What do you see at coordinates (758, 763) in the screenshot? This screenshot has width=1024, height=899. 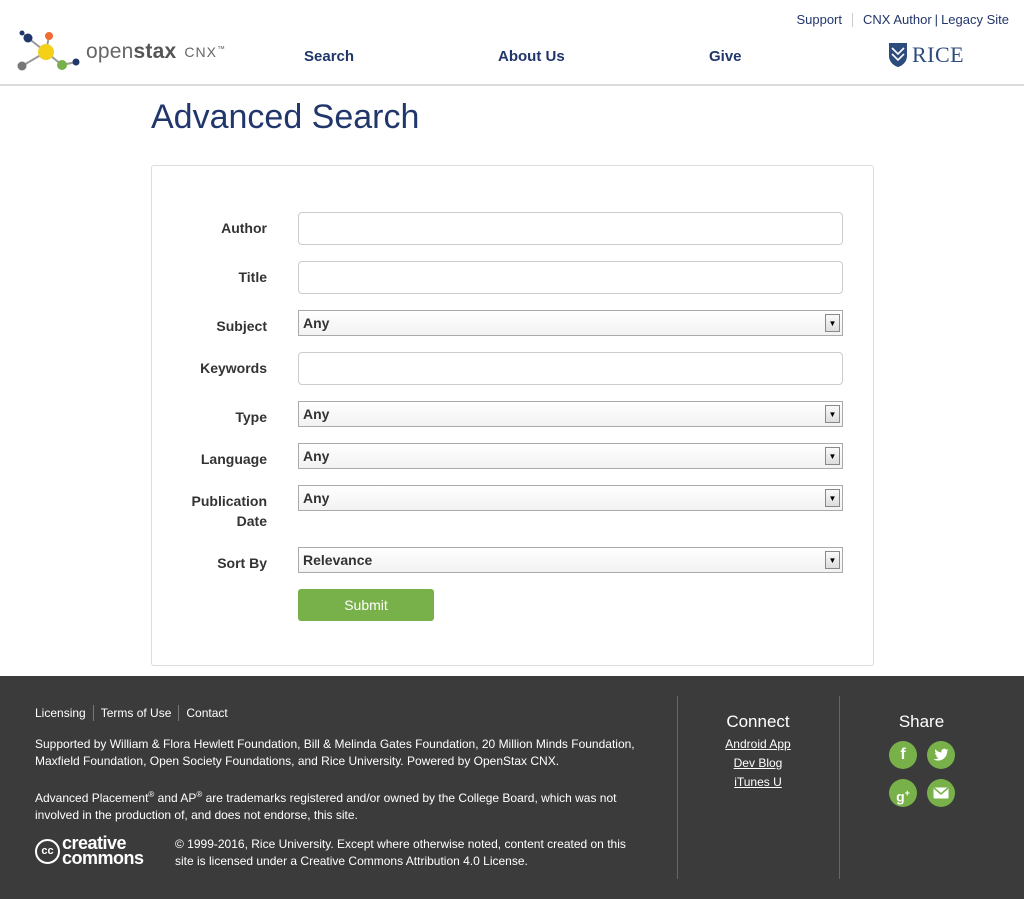 I see `dev-blog-link: Dev Blog` at bounding box center [758, 763].